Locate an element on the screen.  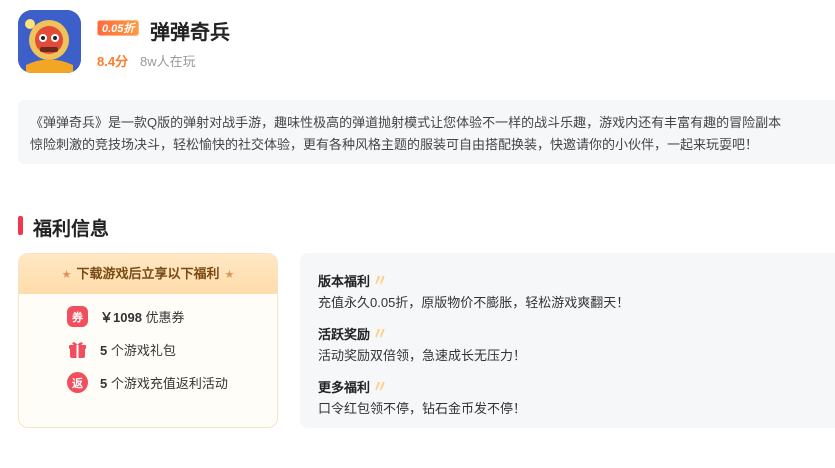
game-title: 弹弹奇兵 is located at coordinates (190, 33).